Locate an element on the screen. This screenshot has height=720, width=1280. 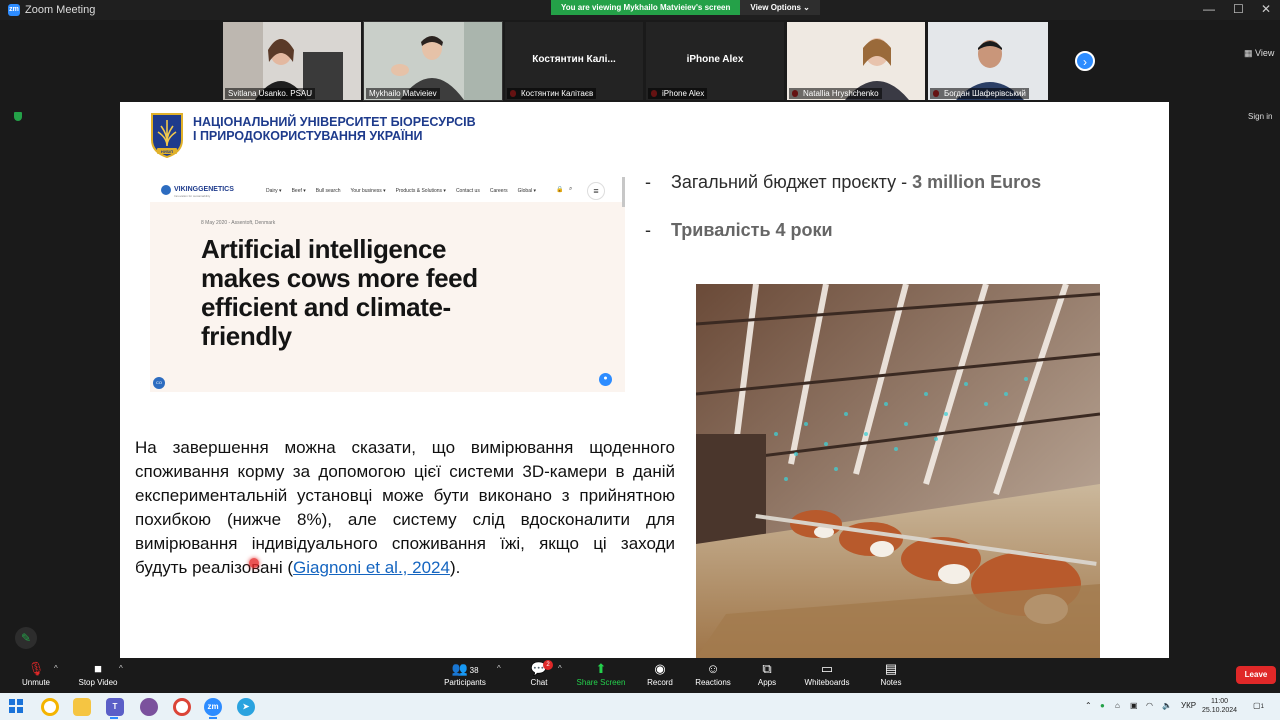
stop-video-label: Stop Video is located at coordinates (98, 682).